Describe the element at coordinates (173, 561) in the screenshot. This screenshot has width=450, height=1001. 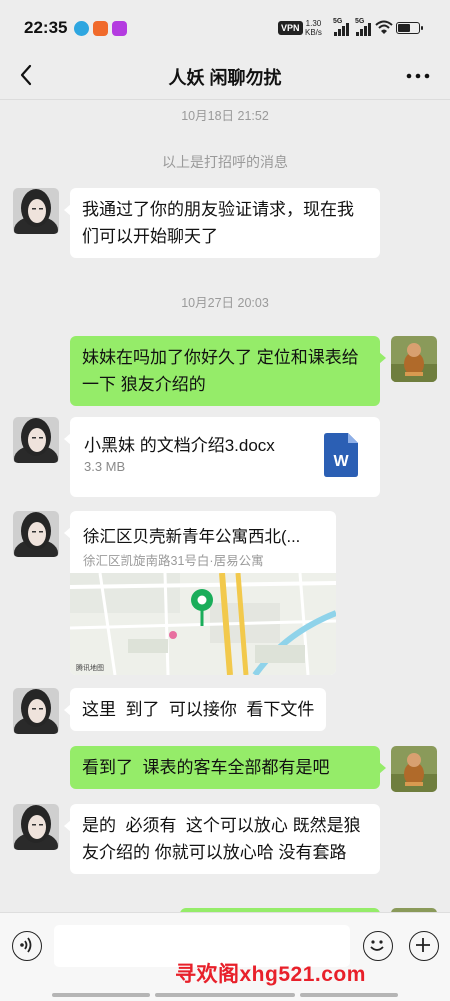
I see `location-address: 徐汇区凯旋南路31号白·居易公寓` at that location.